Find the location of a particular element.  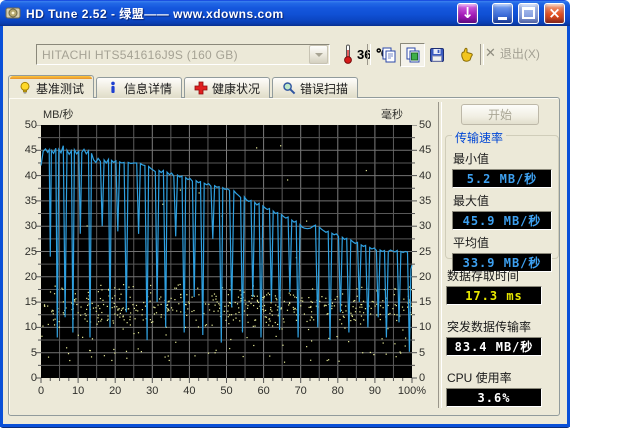

start-button-label: 开始 is located at coordinates (499, 115).